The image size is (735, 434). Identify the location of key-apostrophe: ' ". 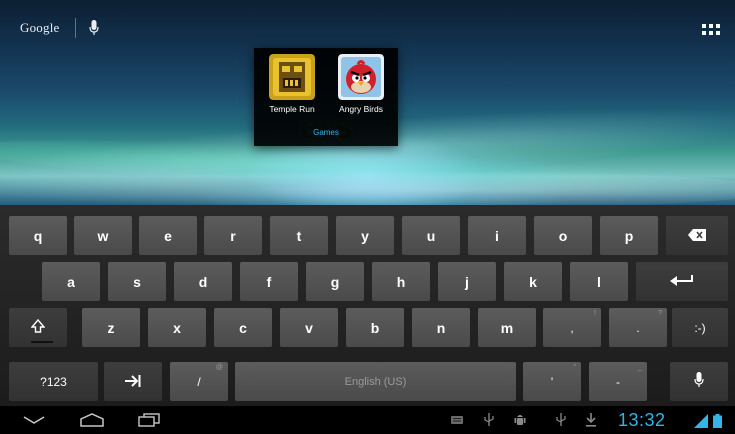
(552, 381).